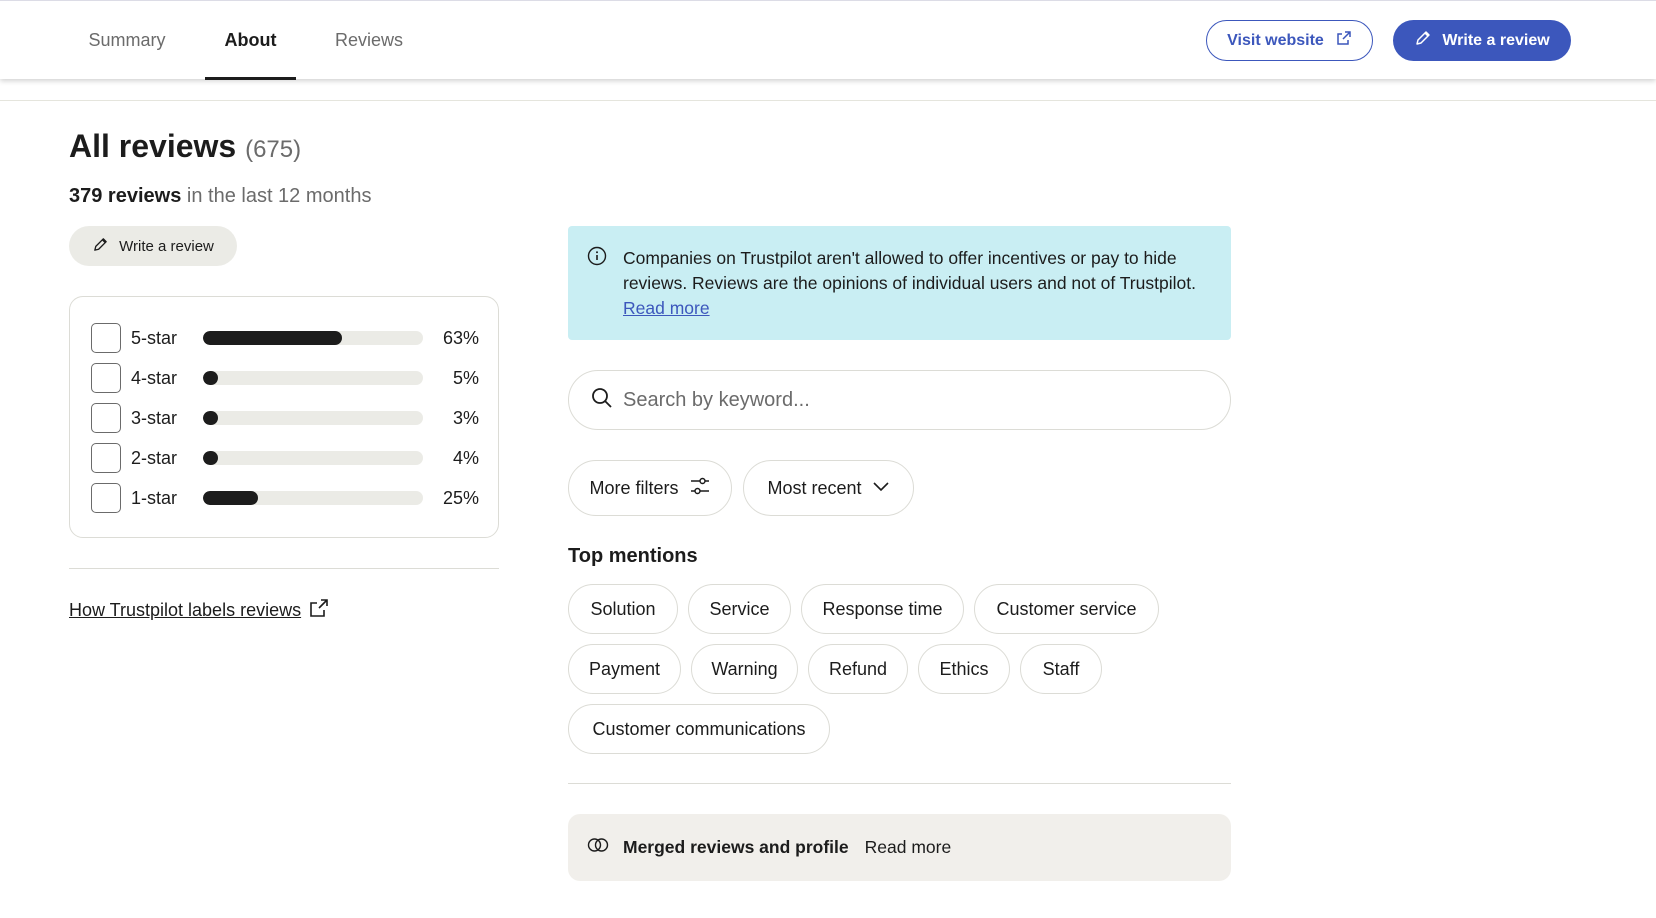 The width and height of the screenshot is (1656, 918). I want to click on filter-sliders-icon, so click(700, 488).